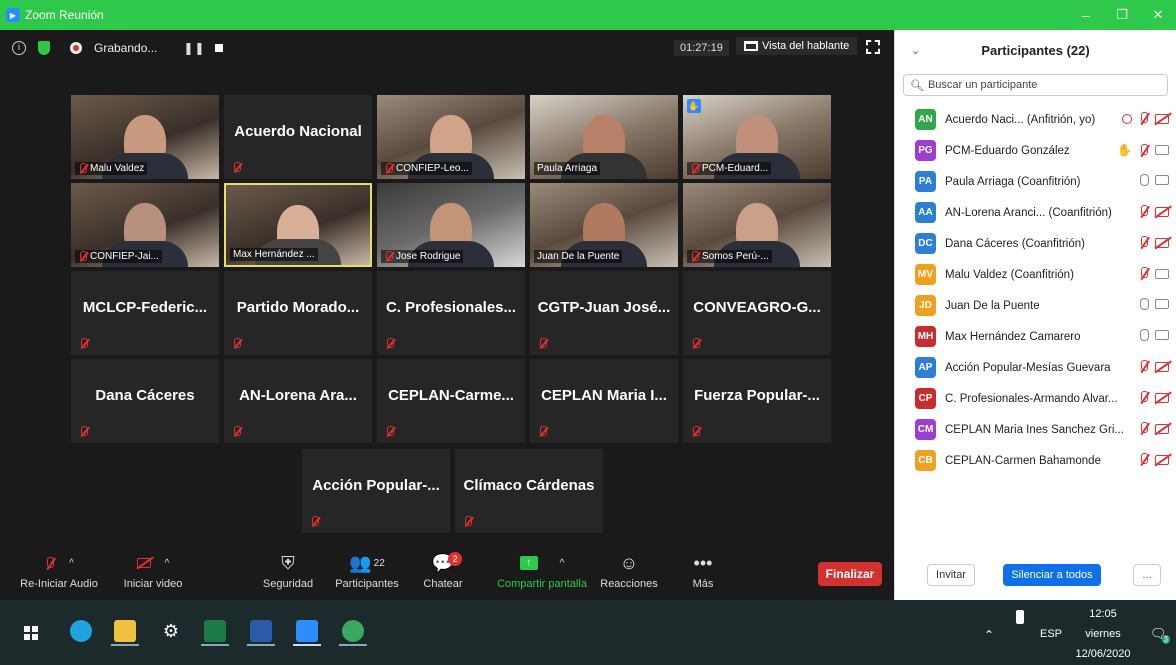 This screenshot has height=665, width=1176. What do you see at coordinates (703, 570) in the screenshot?
I see `more-button: ••• Más` at bounding box center [703, 570].